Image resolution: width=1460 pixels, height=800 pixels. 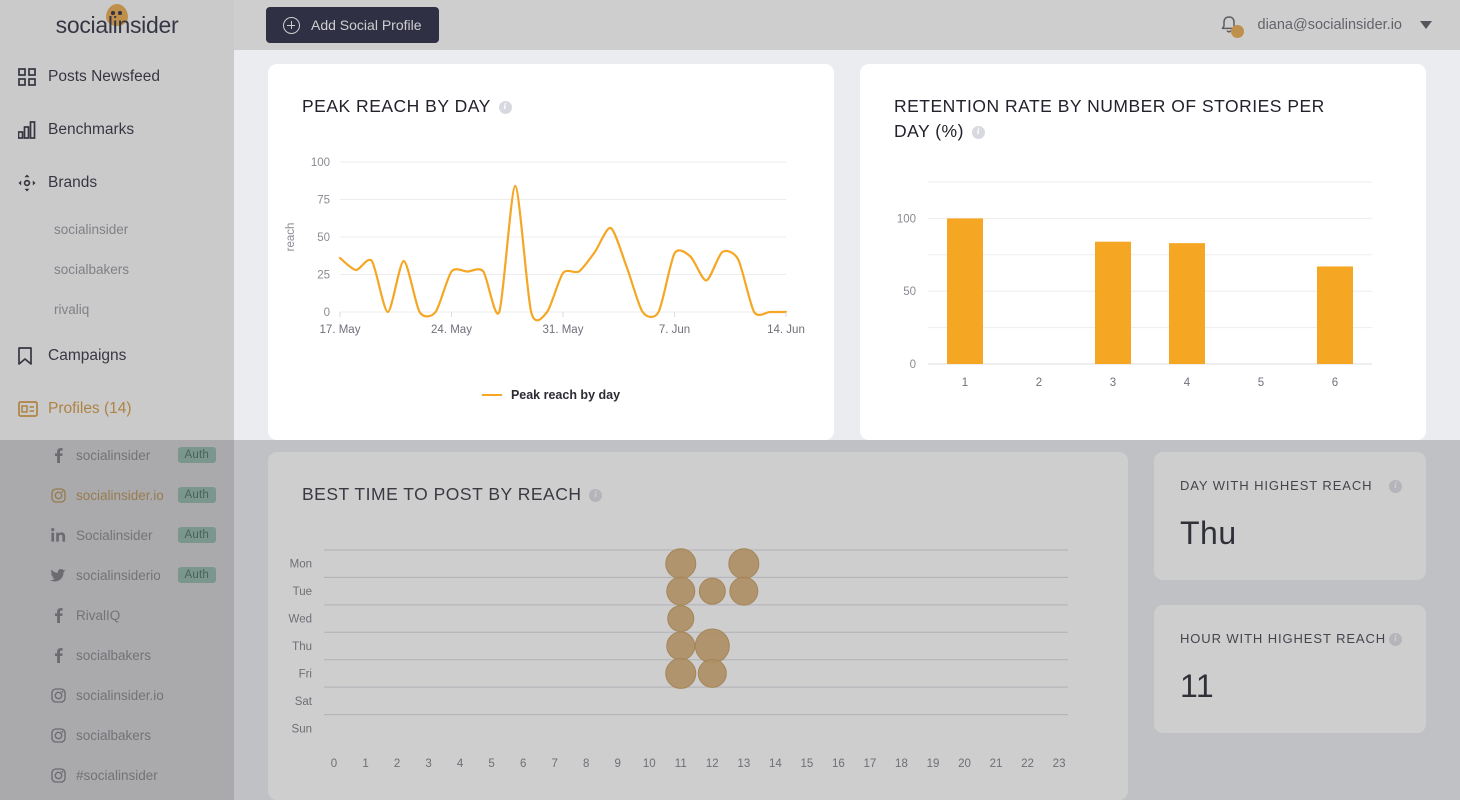 What do you see at coordinates (442, 494) in the screenshot?
I see `best-time-title-text: BEST TIME TO POST BY REACH` at bounding box center [442, 494].